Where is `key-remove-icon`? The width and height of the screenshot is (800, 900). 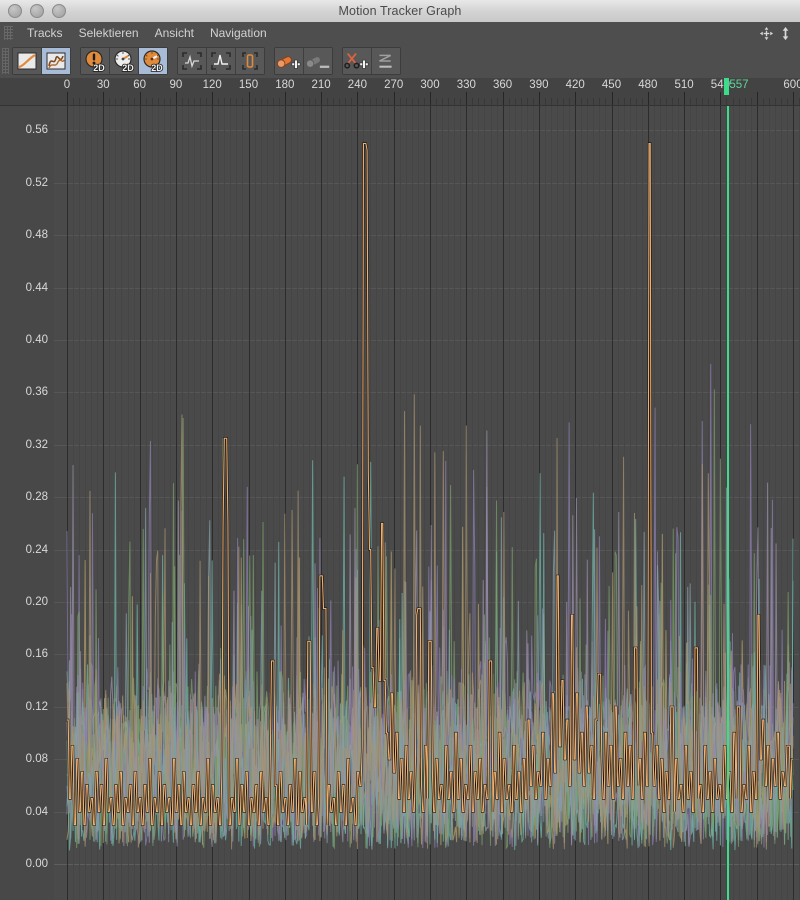 key-remove-icon is located at coordinates (385, 61).